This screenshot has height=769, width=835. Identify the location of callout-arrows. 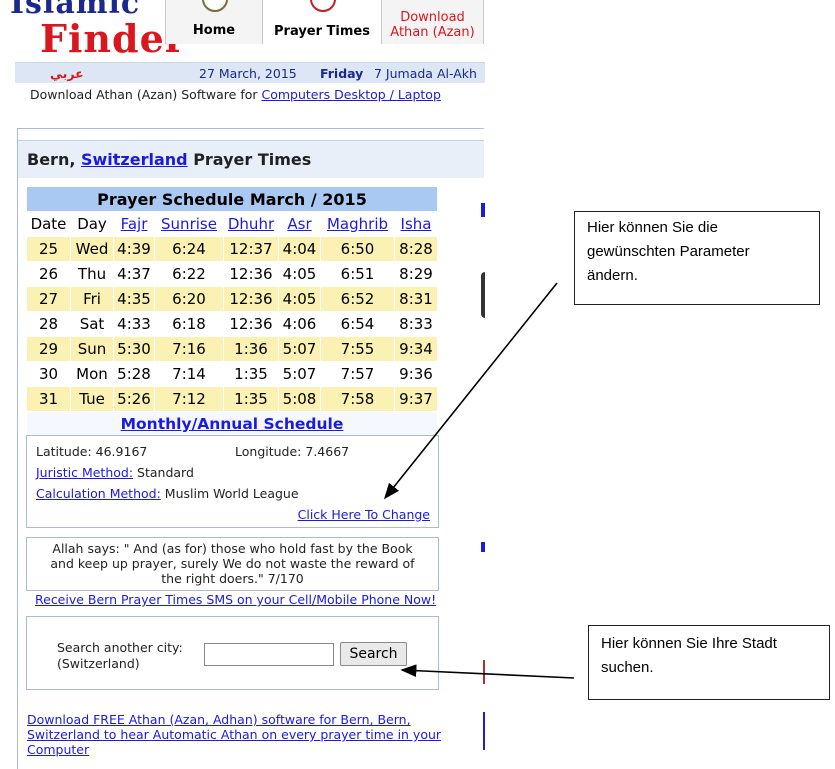
(479, 480).